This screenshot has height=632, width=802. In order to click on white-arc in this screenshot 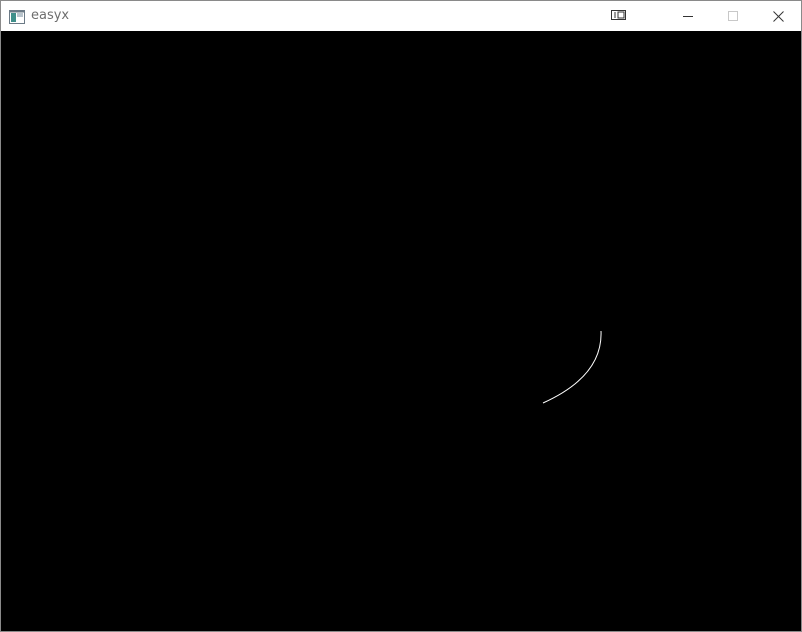, I will do `click(572, 367)`.